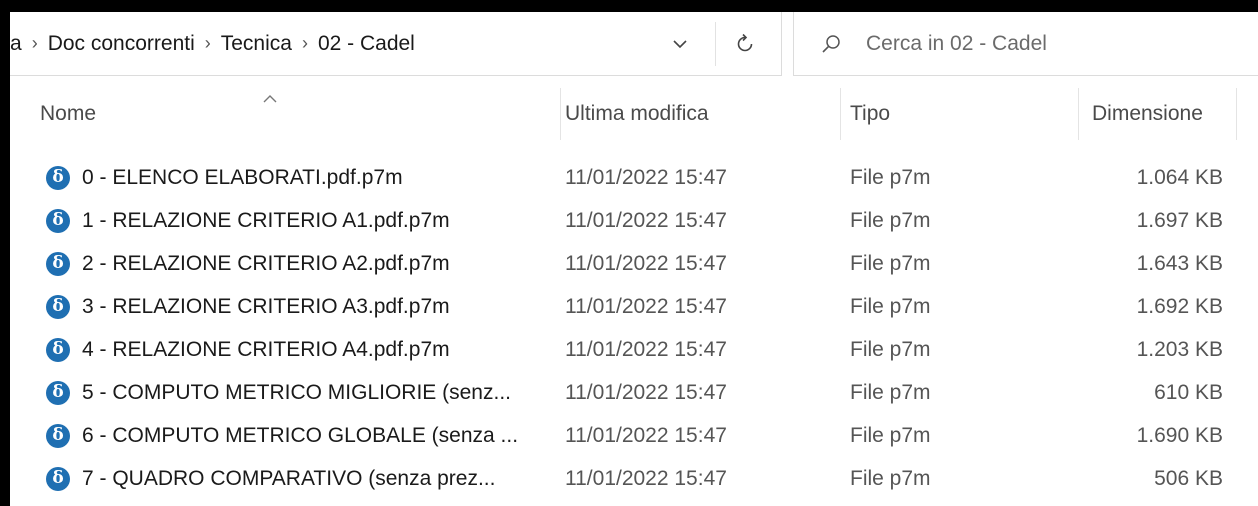  Describe the element at coordinates (745, 44) in the screenshot. I see `refresh-icon` at that location.